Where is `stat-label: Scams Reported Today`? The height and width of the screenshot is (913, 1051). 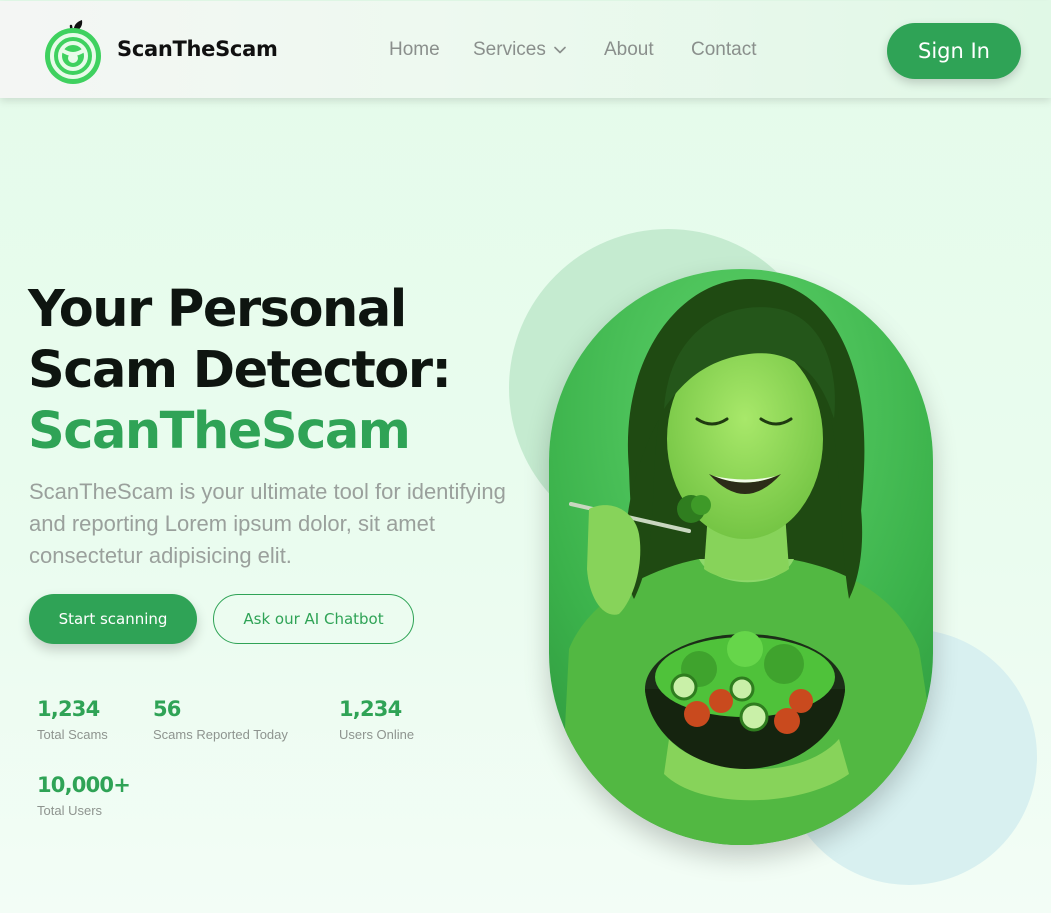 stat-label: Scams Reported Today is located at coordinates (220, 734).